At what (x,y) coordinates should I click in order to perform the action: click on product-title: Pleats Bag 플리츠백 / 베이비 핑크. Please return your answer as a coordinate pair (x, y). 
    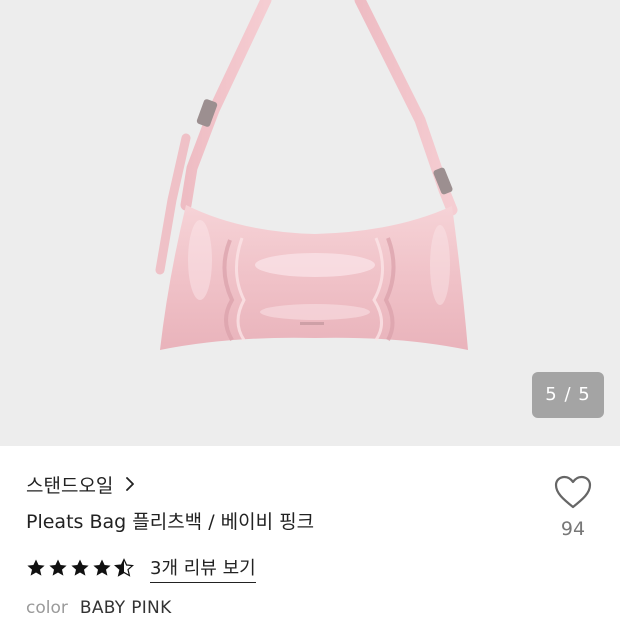
    Looking at the image, I should click on (170, 522).